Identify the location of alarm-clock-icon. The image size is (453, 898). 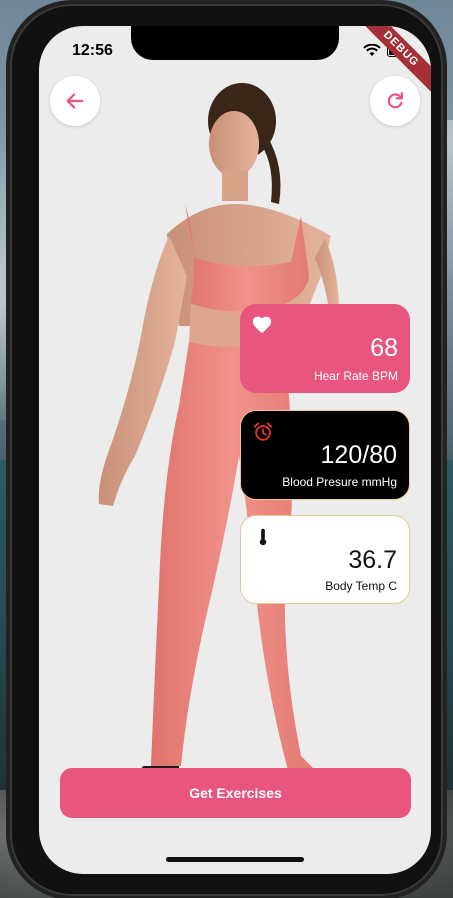
(263, 431).